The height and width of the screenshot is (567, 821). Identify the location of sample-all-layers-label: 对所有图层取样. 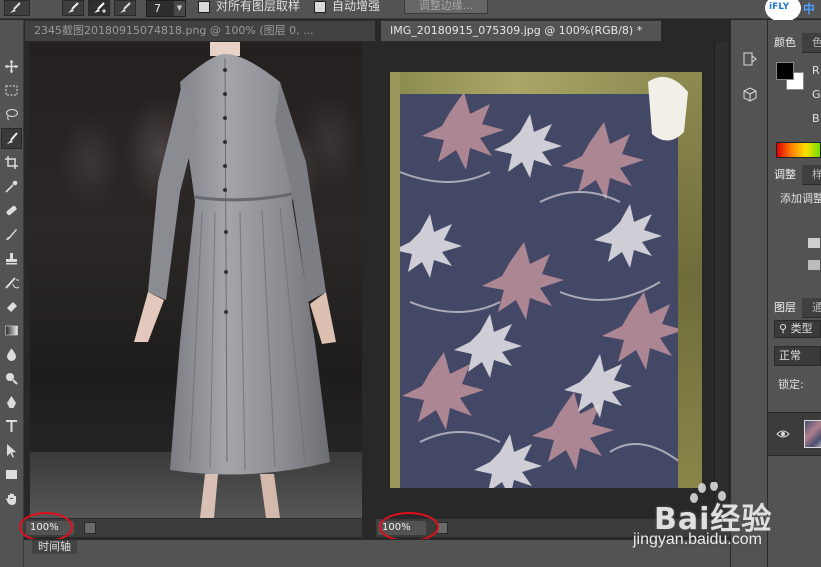
(258, 6).